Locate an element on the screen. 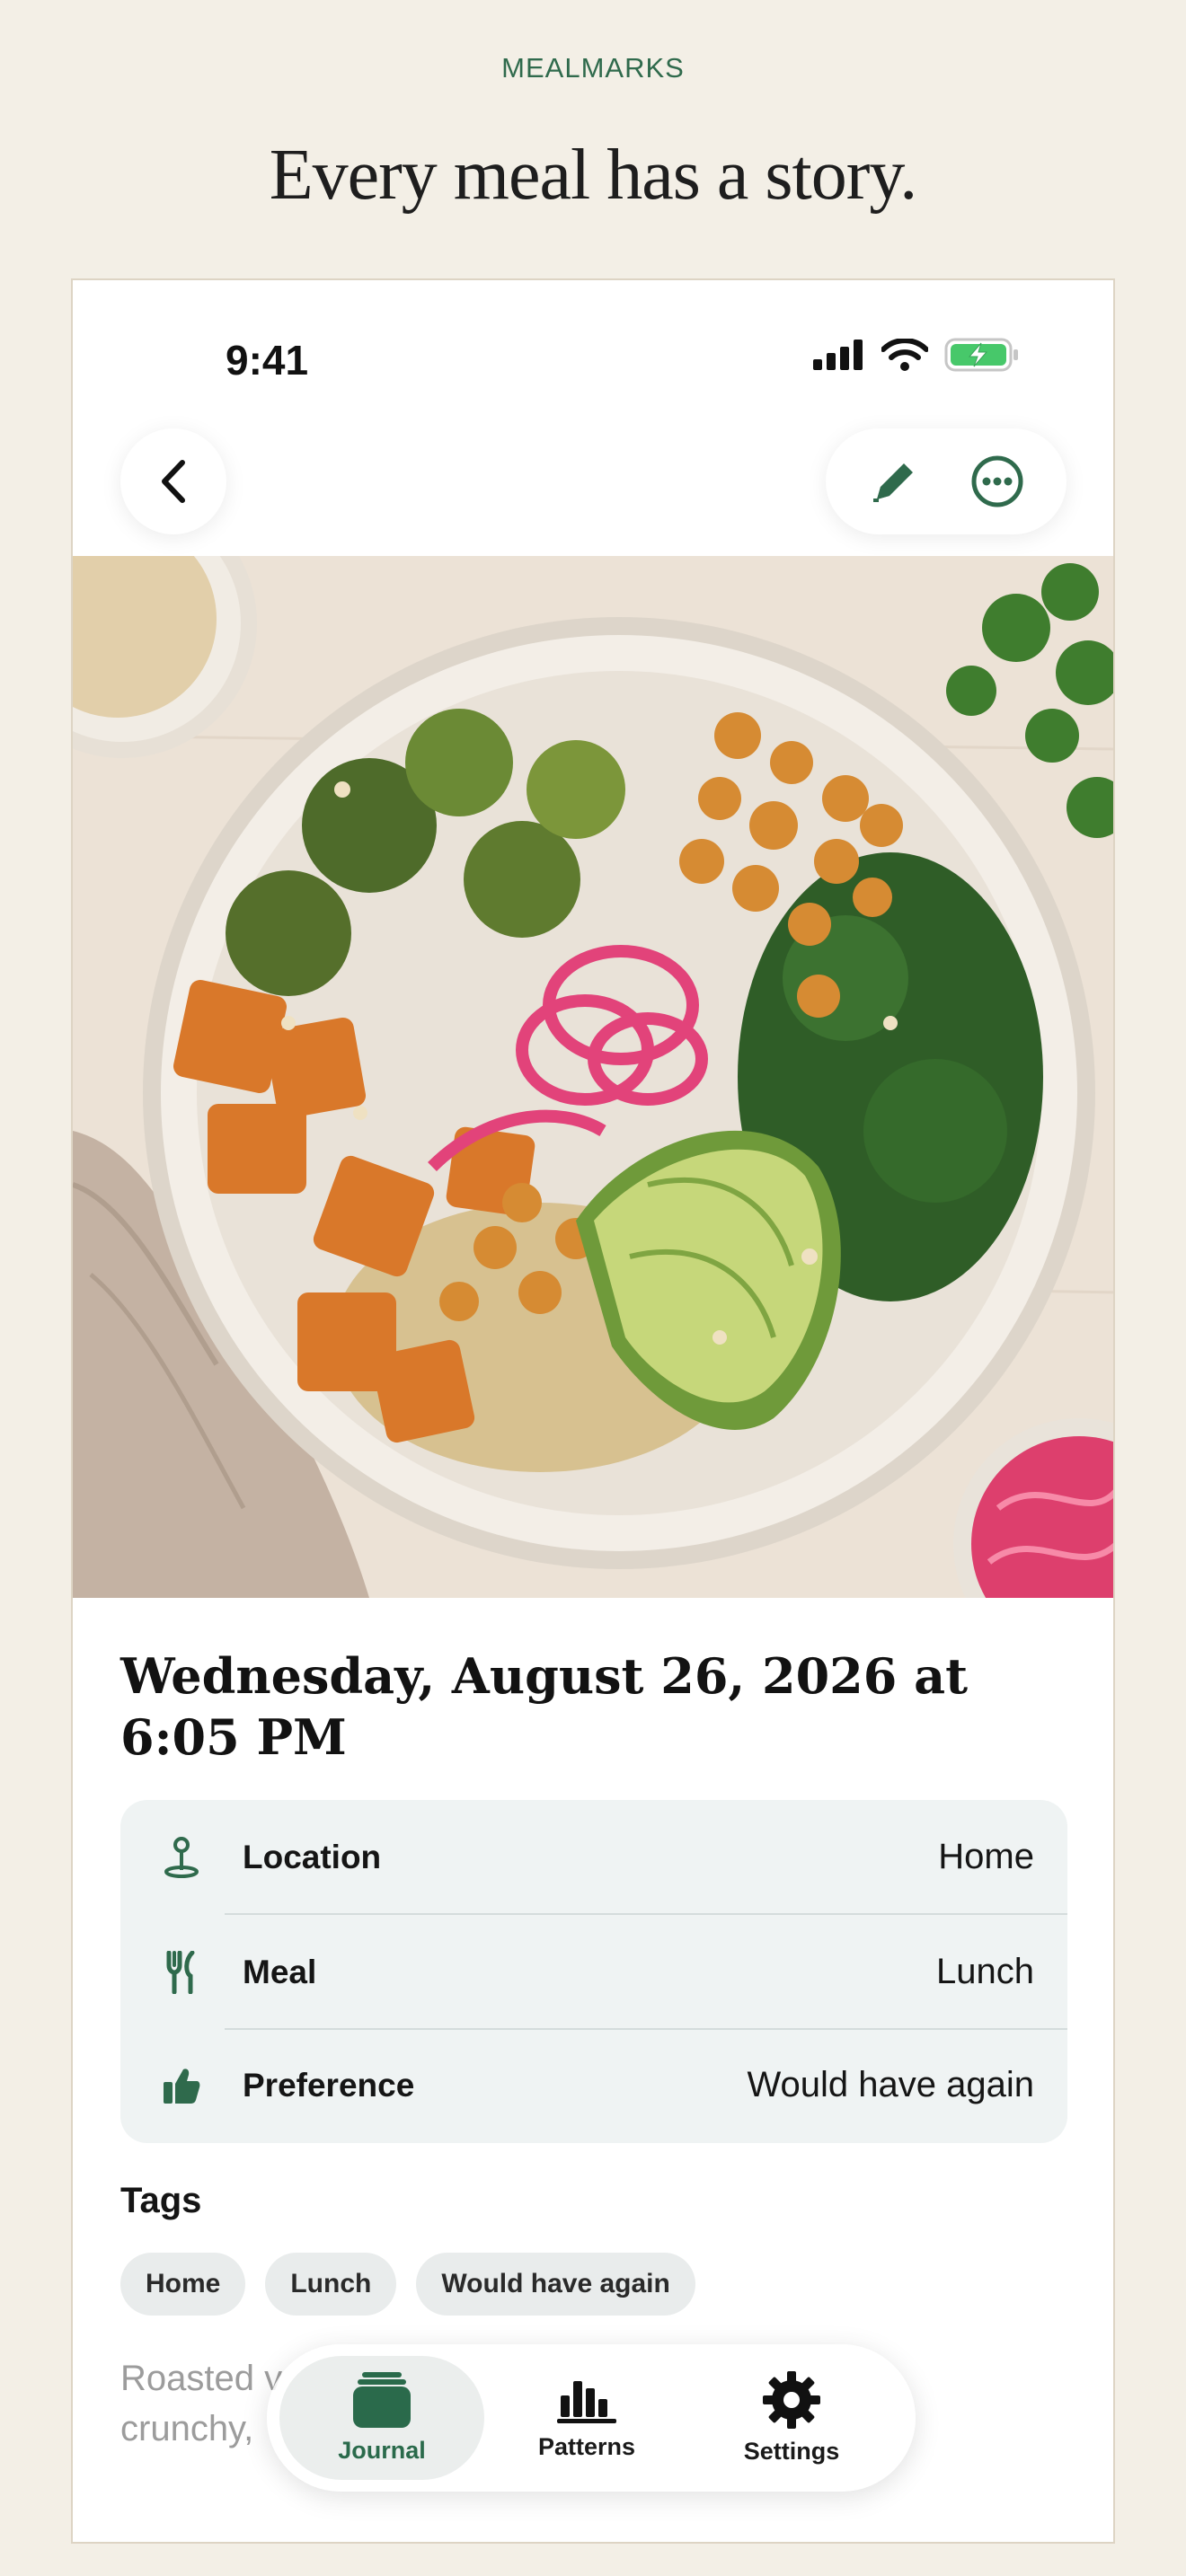 This screenshot has width=1186, height=2576. detail-value: Would have again is located at coordinates (891, 2084).